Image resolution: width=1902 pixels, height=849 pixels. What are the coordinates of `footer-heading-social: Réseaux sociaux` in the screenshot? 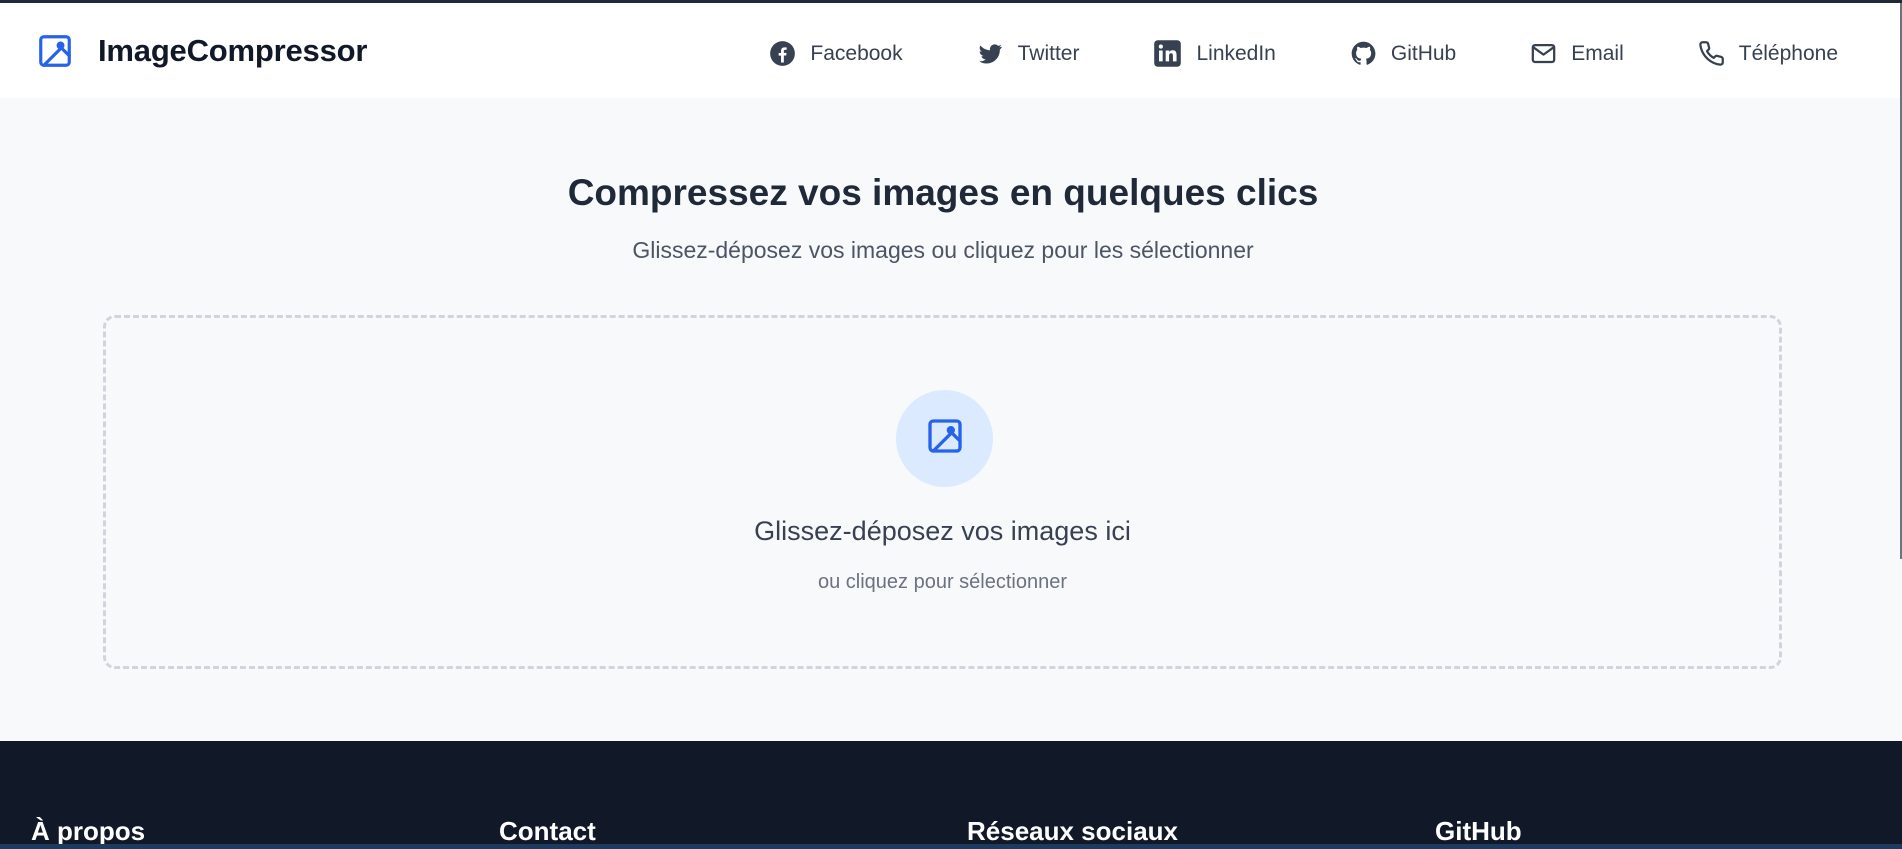 It's located at (1073, 831).